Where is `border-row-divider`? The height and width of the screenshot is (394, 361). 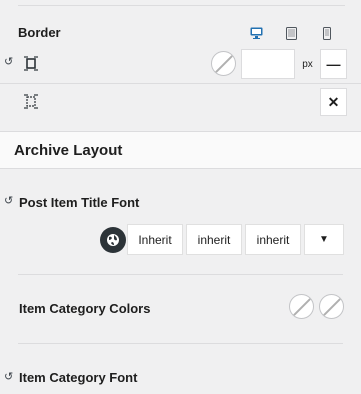 border-row-divider is located at coordinates (180, 83).